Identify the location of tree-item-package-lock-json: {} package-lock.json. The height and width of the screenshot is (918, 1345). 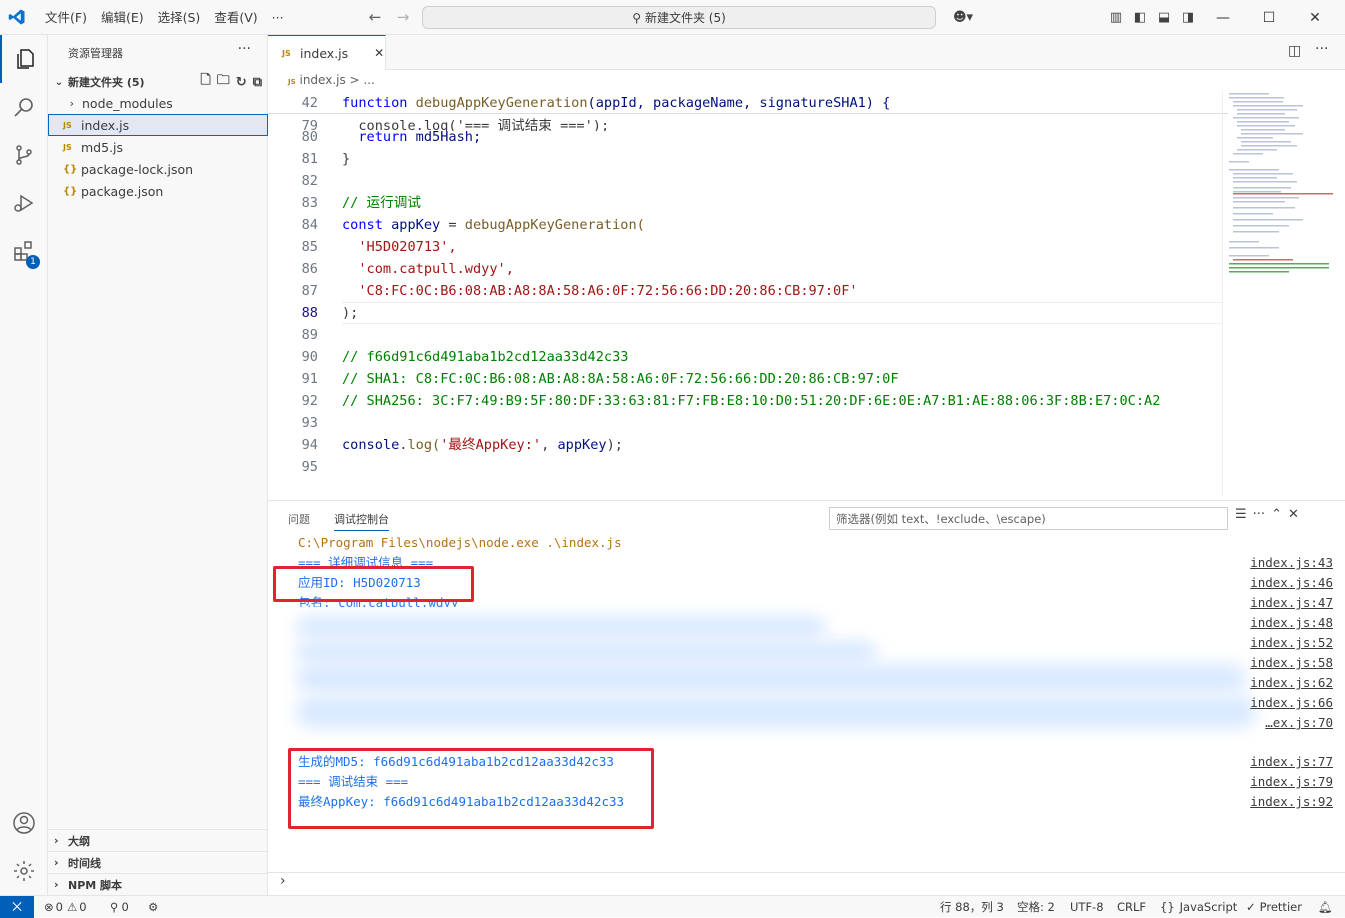
(158, 169).